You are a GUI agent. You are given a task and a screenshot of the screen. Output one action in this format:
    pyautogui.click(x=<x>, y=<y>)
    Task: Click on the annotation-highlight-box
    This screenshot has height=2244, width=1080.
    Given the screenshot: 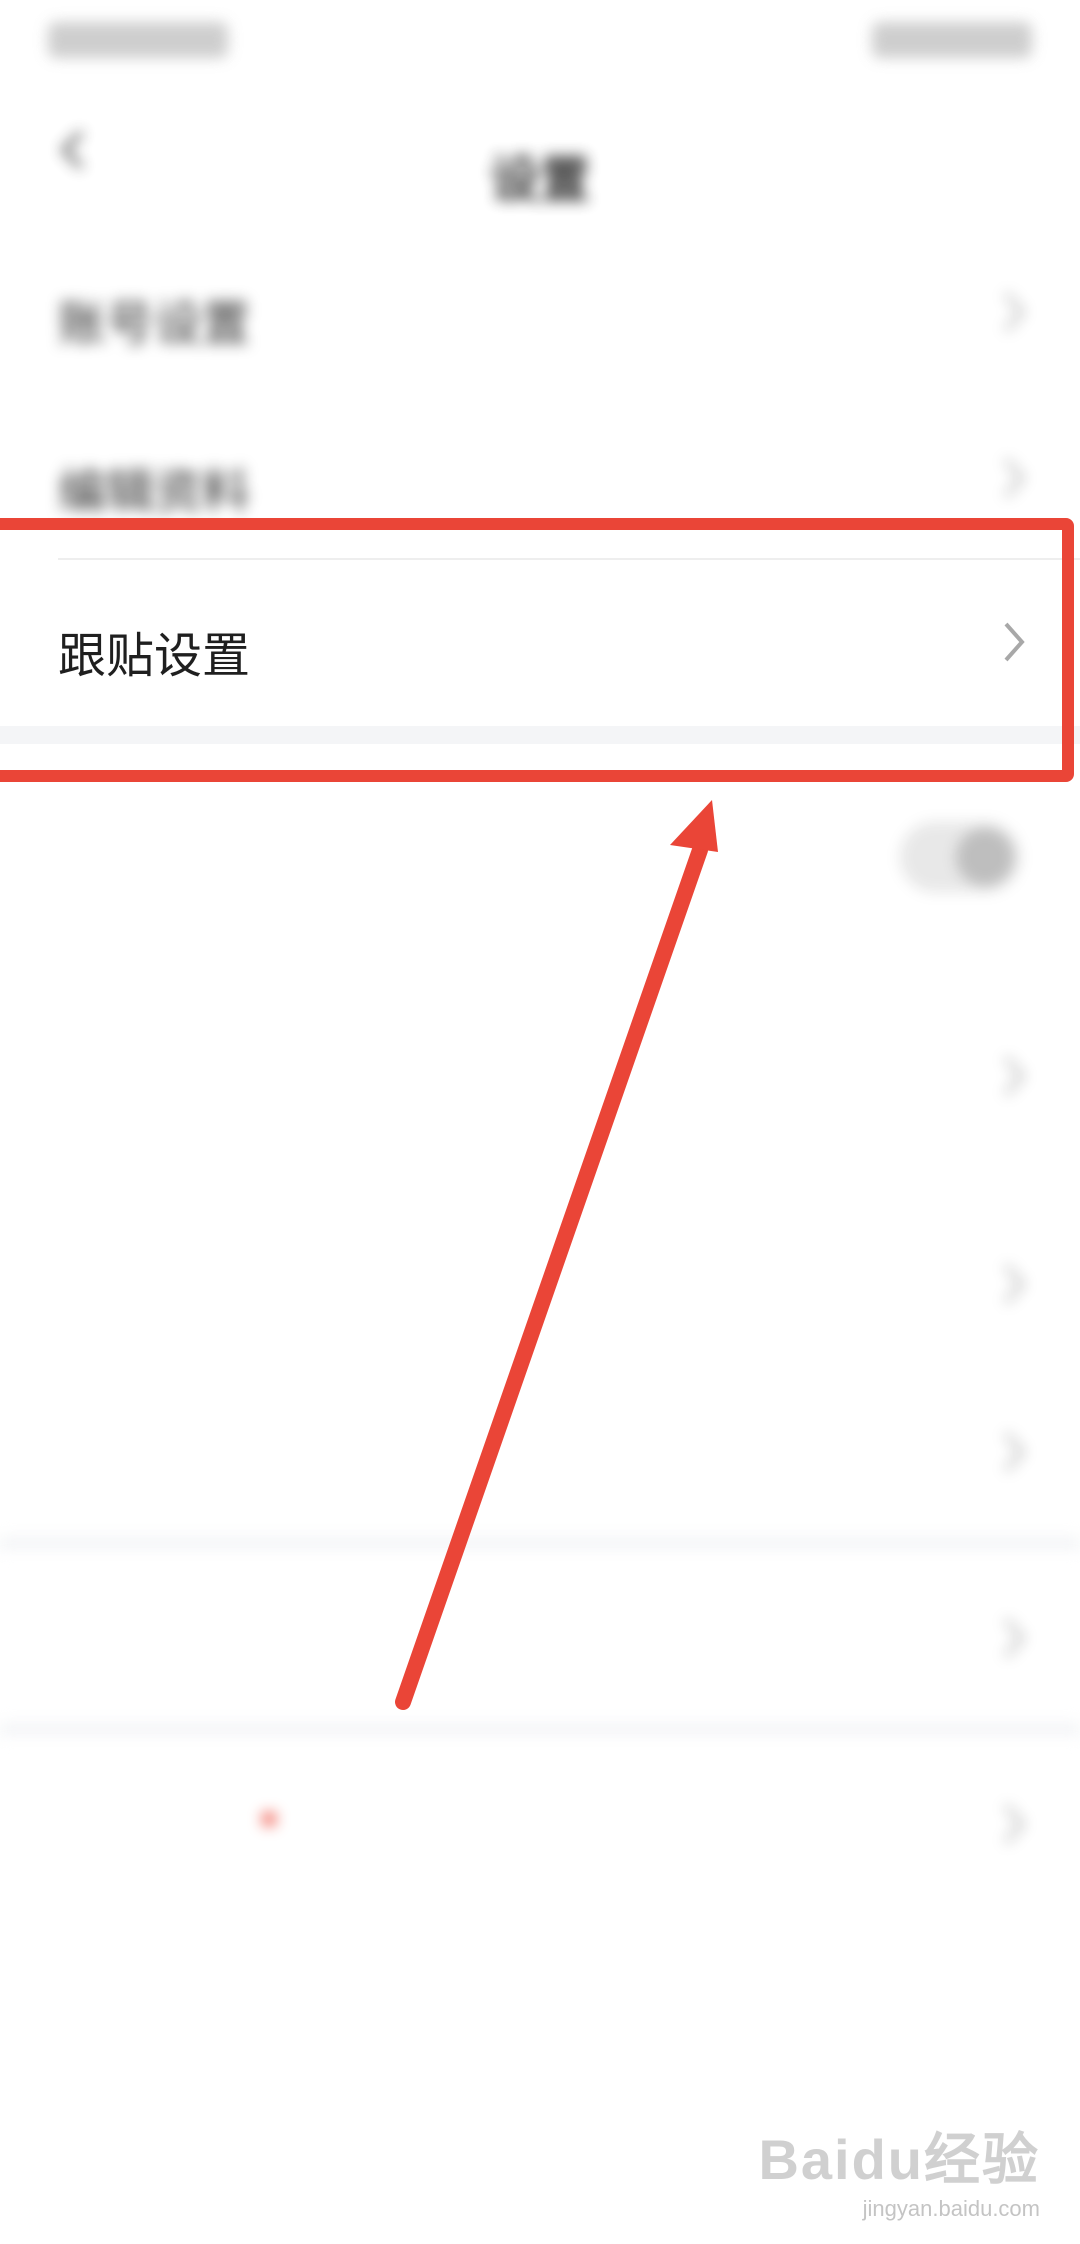 What is the action you would take?
    pyautogui.click(x=537, y=650)
    